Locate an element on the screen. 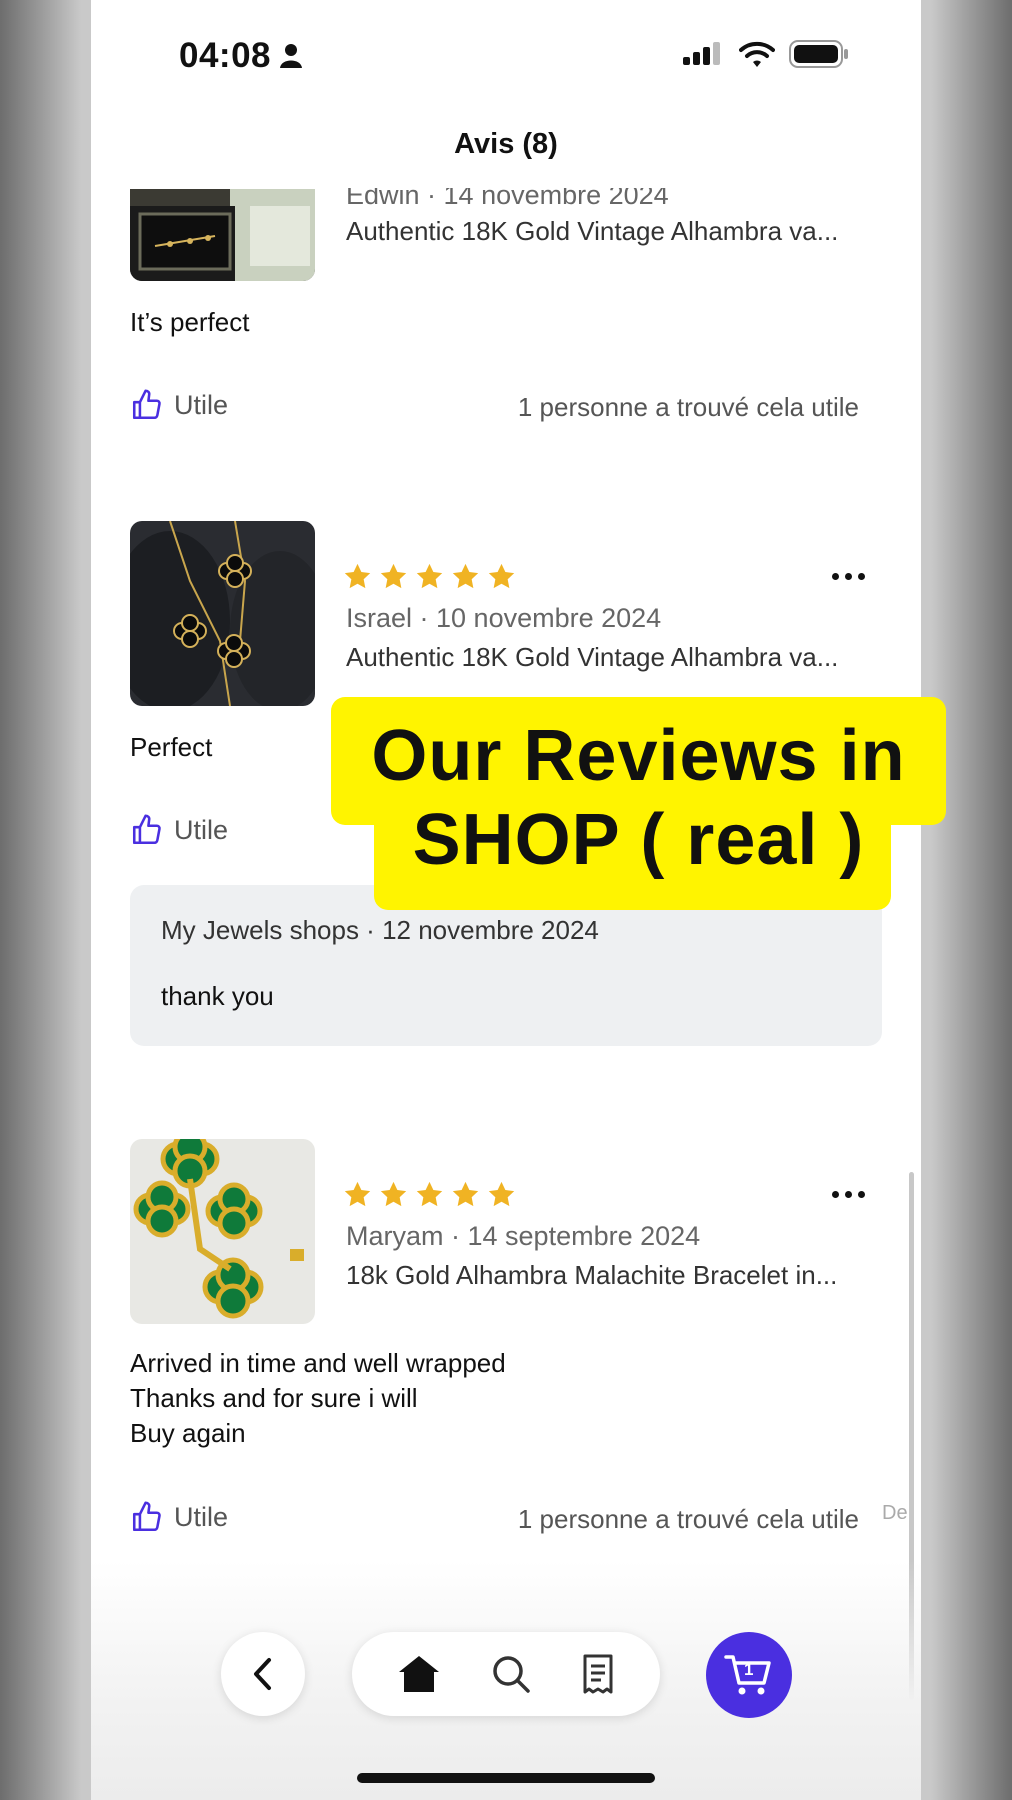 The height and width of the screenshot is (1800, 1012). clover-bracelet-image is located at coordinates (222, 613).